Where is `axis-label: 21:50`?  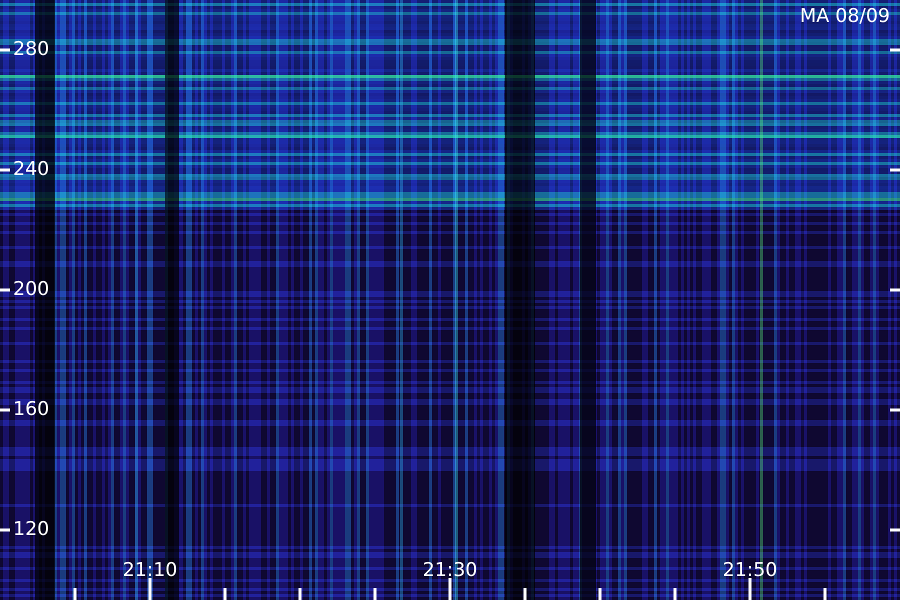 axis-label: 21:50 is located at coordinates (750, 570).